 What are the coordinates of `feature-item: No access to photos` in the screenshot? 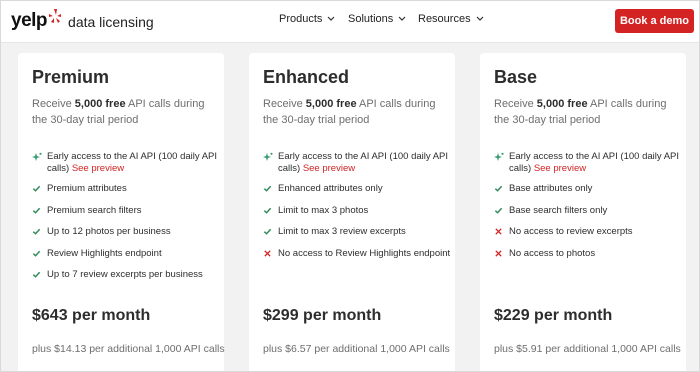 It's located at (589, 255).